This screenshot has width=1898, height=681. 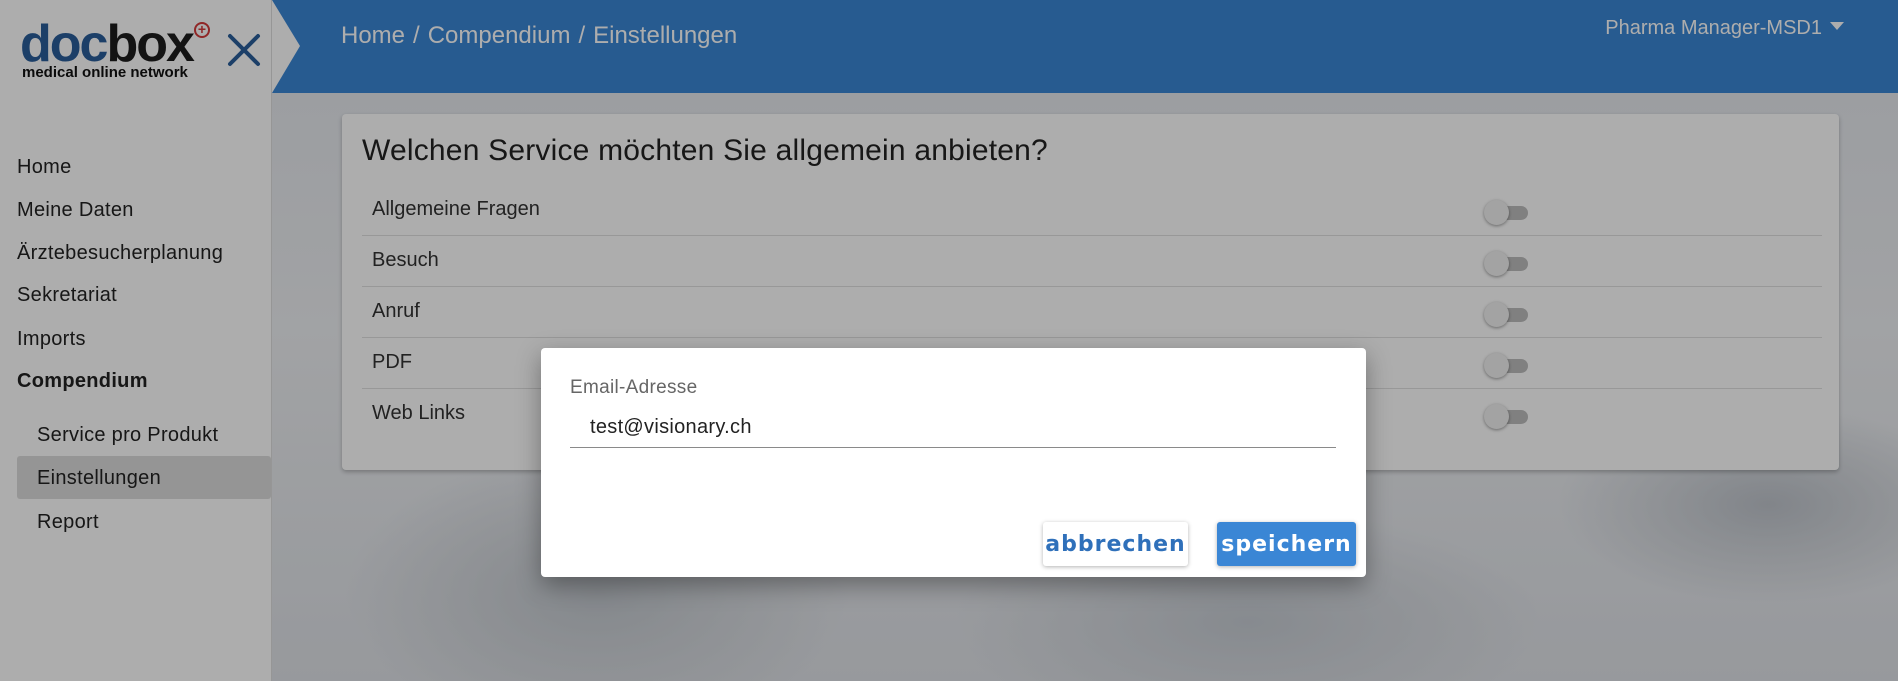 I want to click on cancel-button: abbrechen, so click(x=1115, y=544).